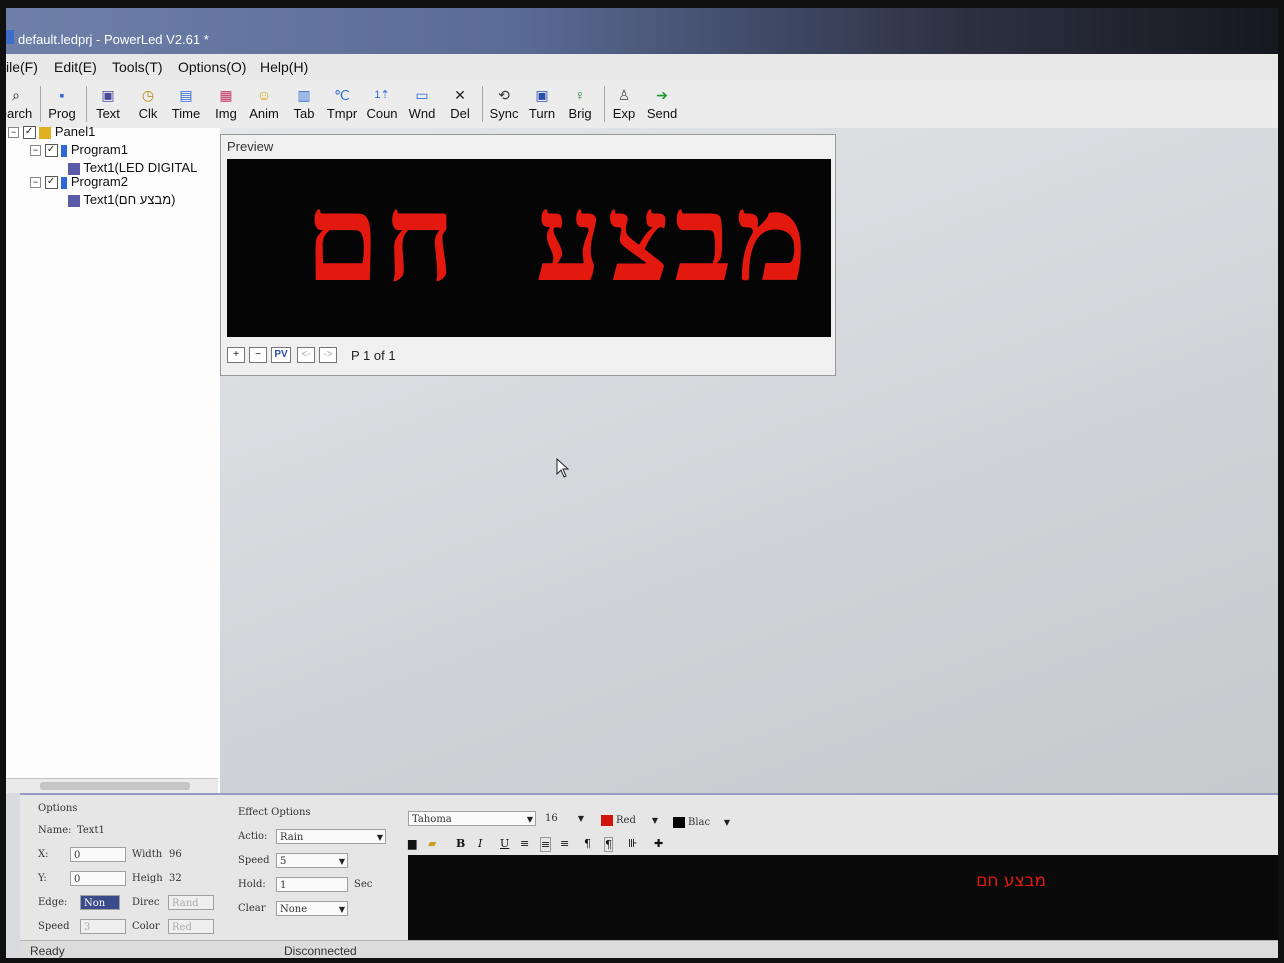 The width and height of the screenshot is (1284, 963). What do you see at coordinates (632, 843) in the screenshot?
I see `chart-icon: ⊪` at bounding box center [632, 843].